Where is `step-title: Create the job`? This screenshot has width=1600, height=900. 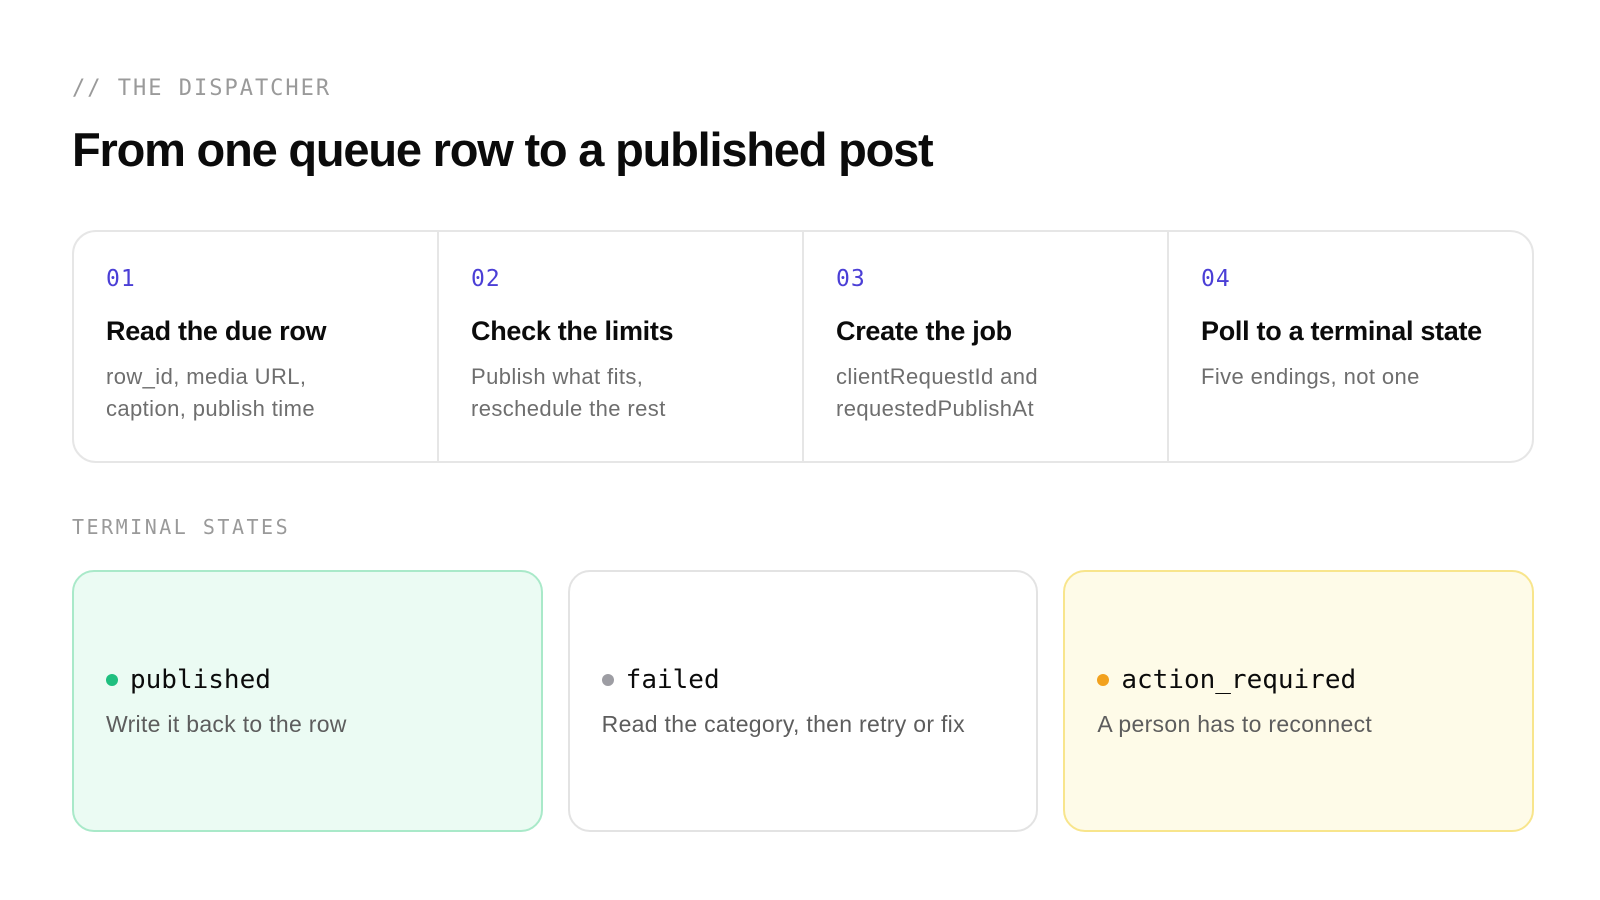 step-title: Create the job is located at coordinates (924, 331).